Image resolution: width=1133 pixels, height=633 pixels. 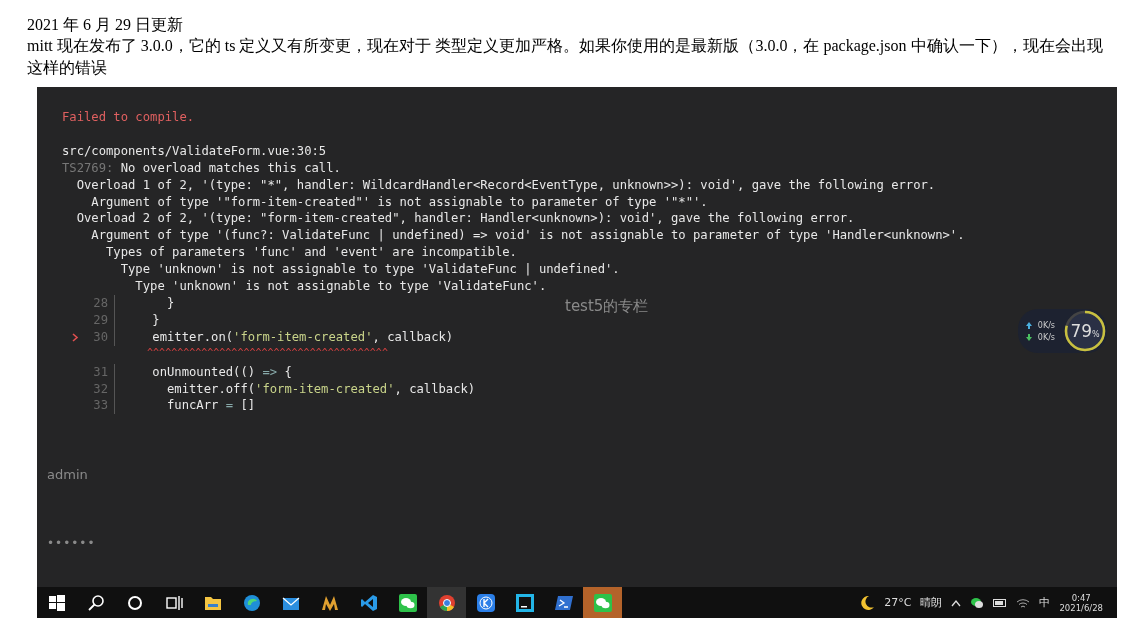 I want to click on error-detail: Argument of type '"form-item-created"' is not assignable to parameter of type '"*"'., so click(x=399, y=202).